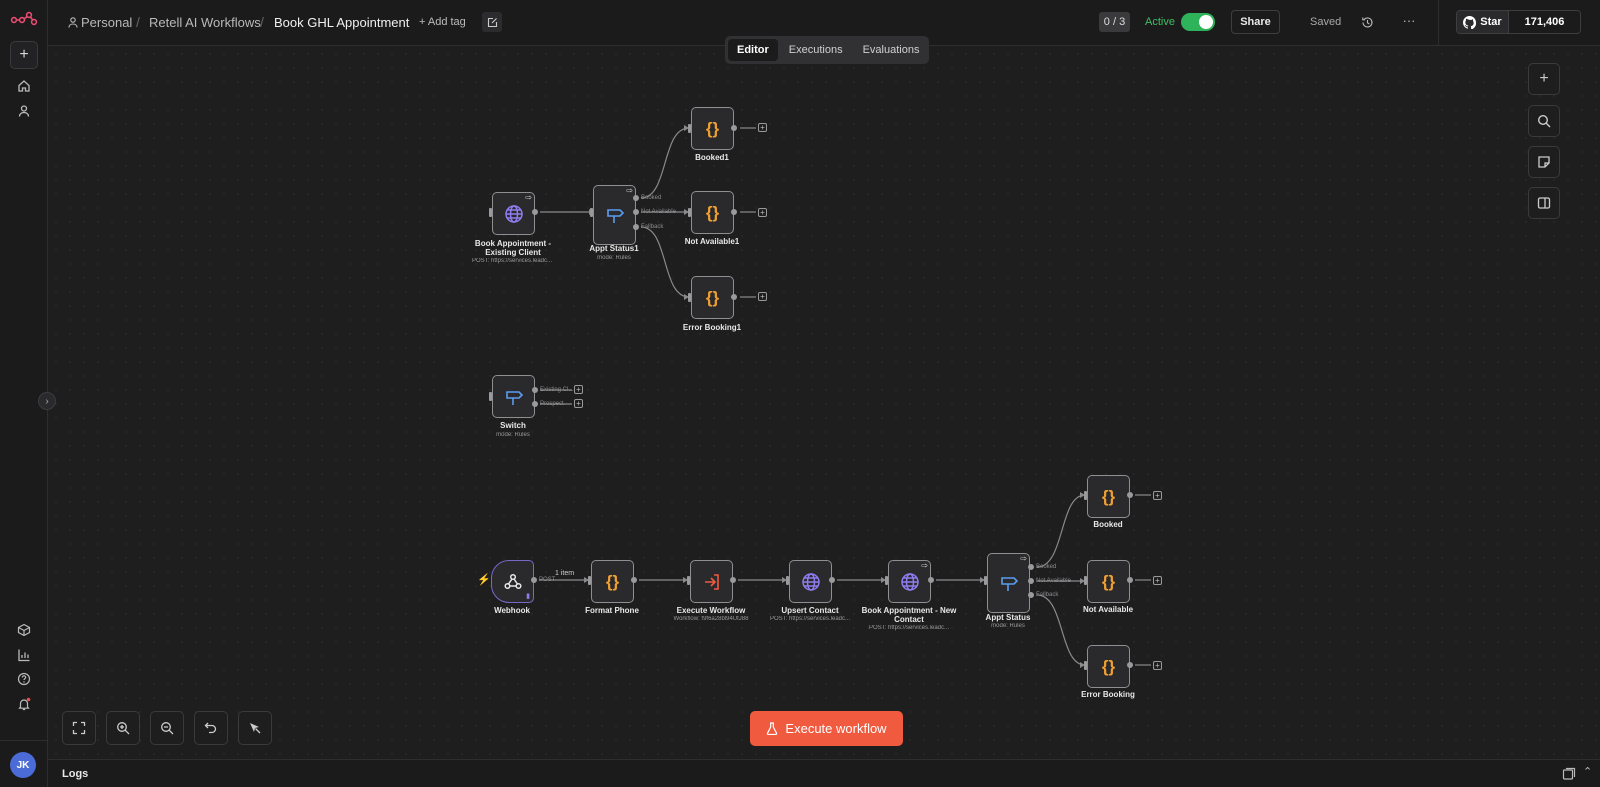 The width and height of the screenshot is (1600, 787). I want to click on node-label: Switch, so click(513, 425).